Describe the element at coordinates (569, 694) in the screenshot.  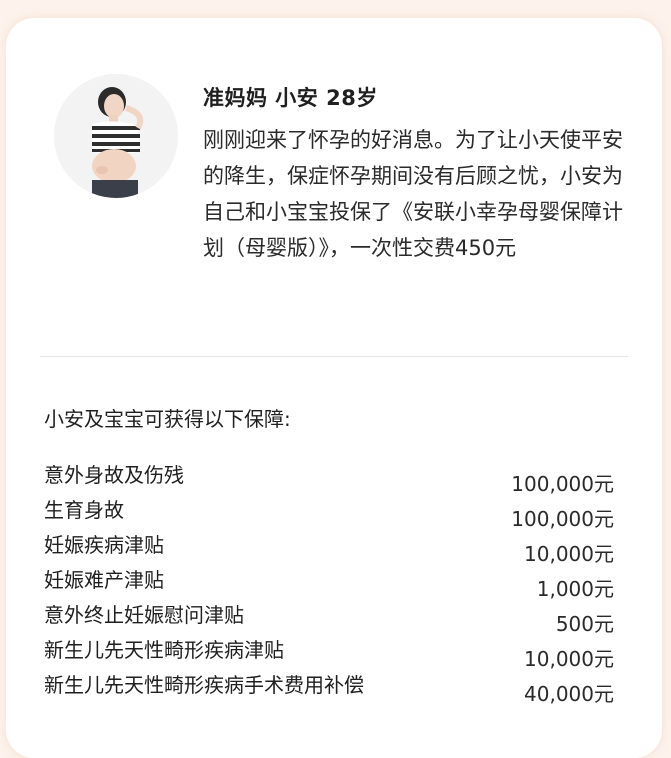
I see `benefit-amount: 40,000元` at that location.